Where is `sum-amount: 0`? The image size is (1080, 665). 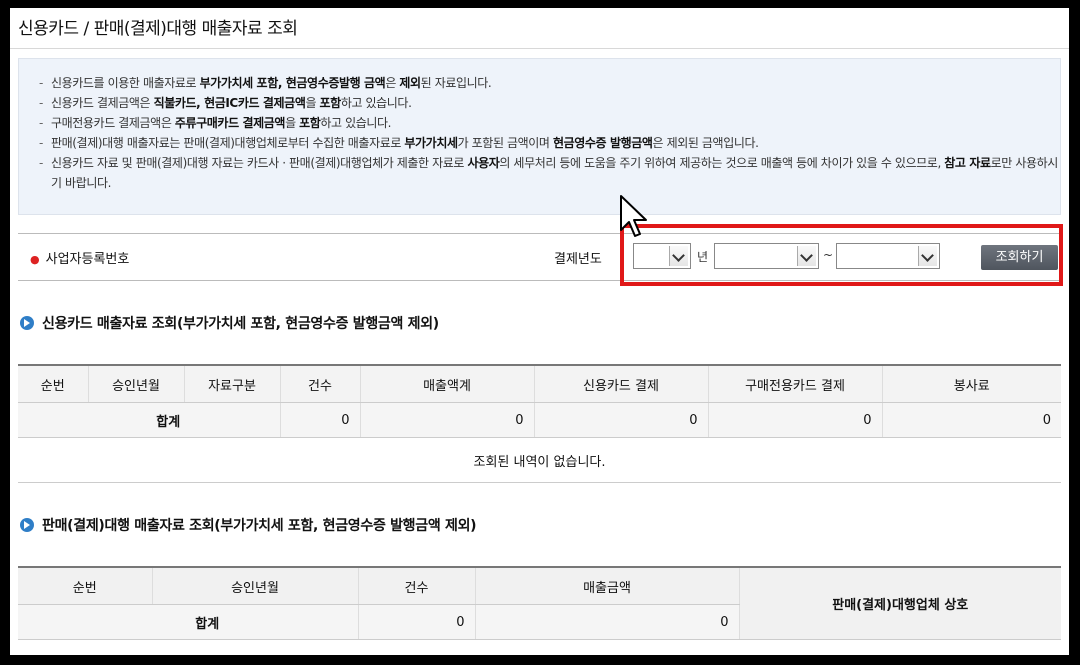
sum-amount: 0 is located at coordinates (606, 622).